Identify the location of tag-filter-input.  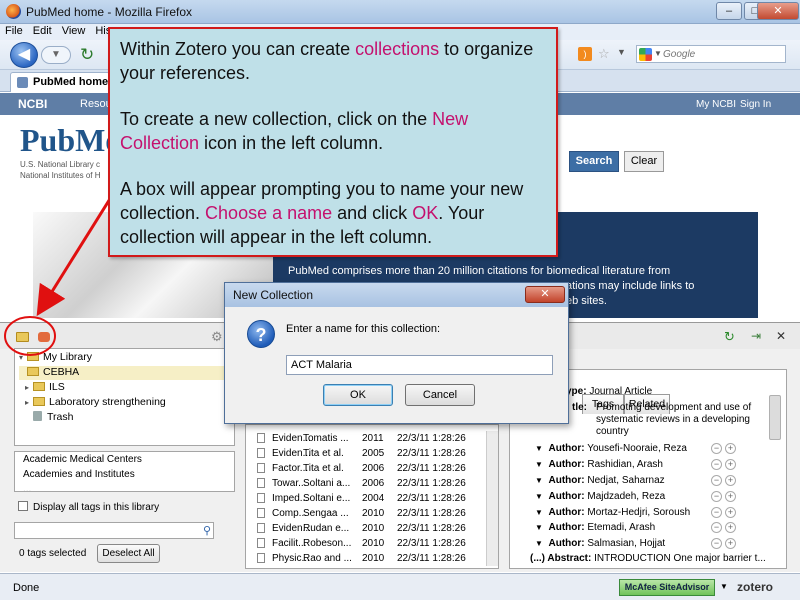
(114, 530).